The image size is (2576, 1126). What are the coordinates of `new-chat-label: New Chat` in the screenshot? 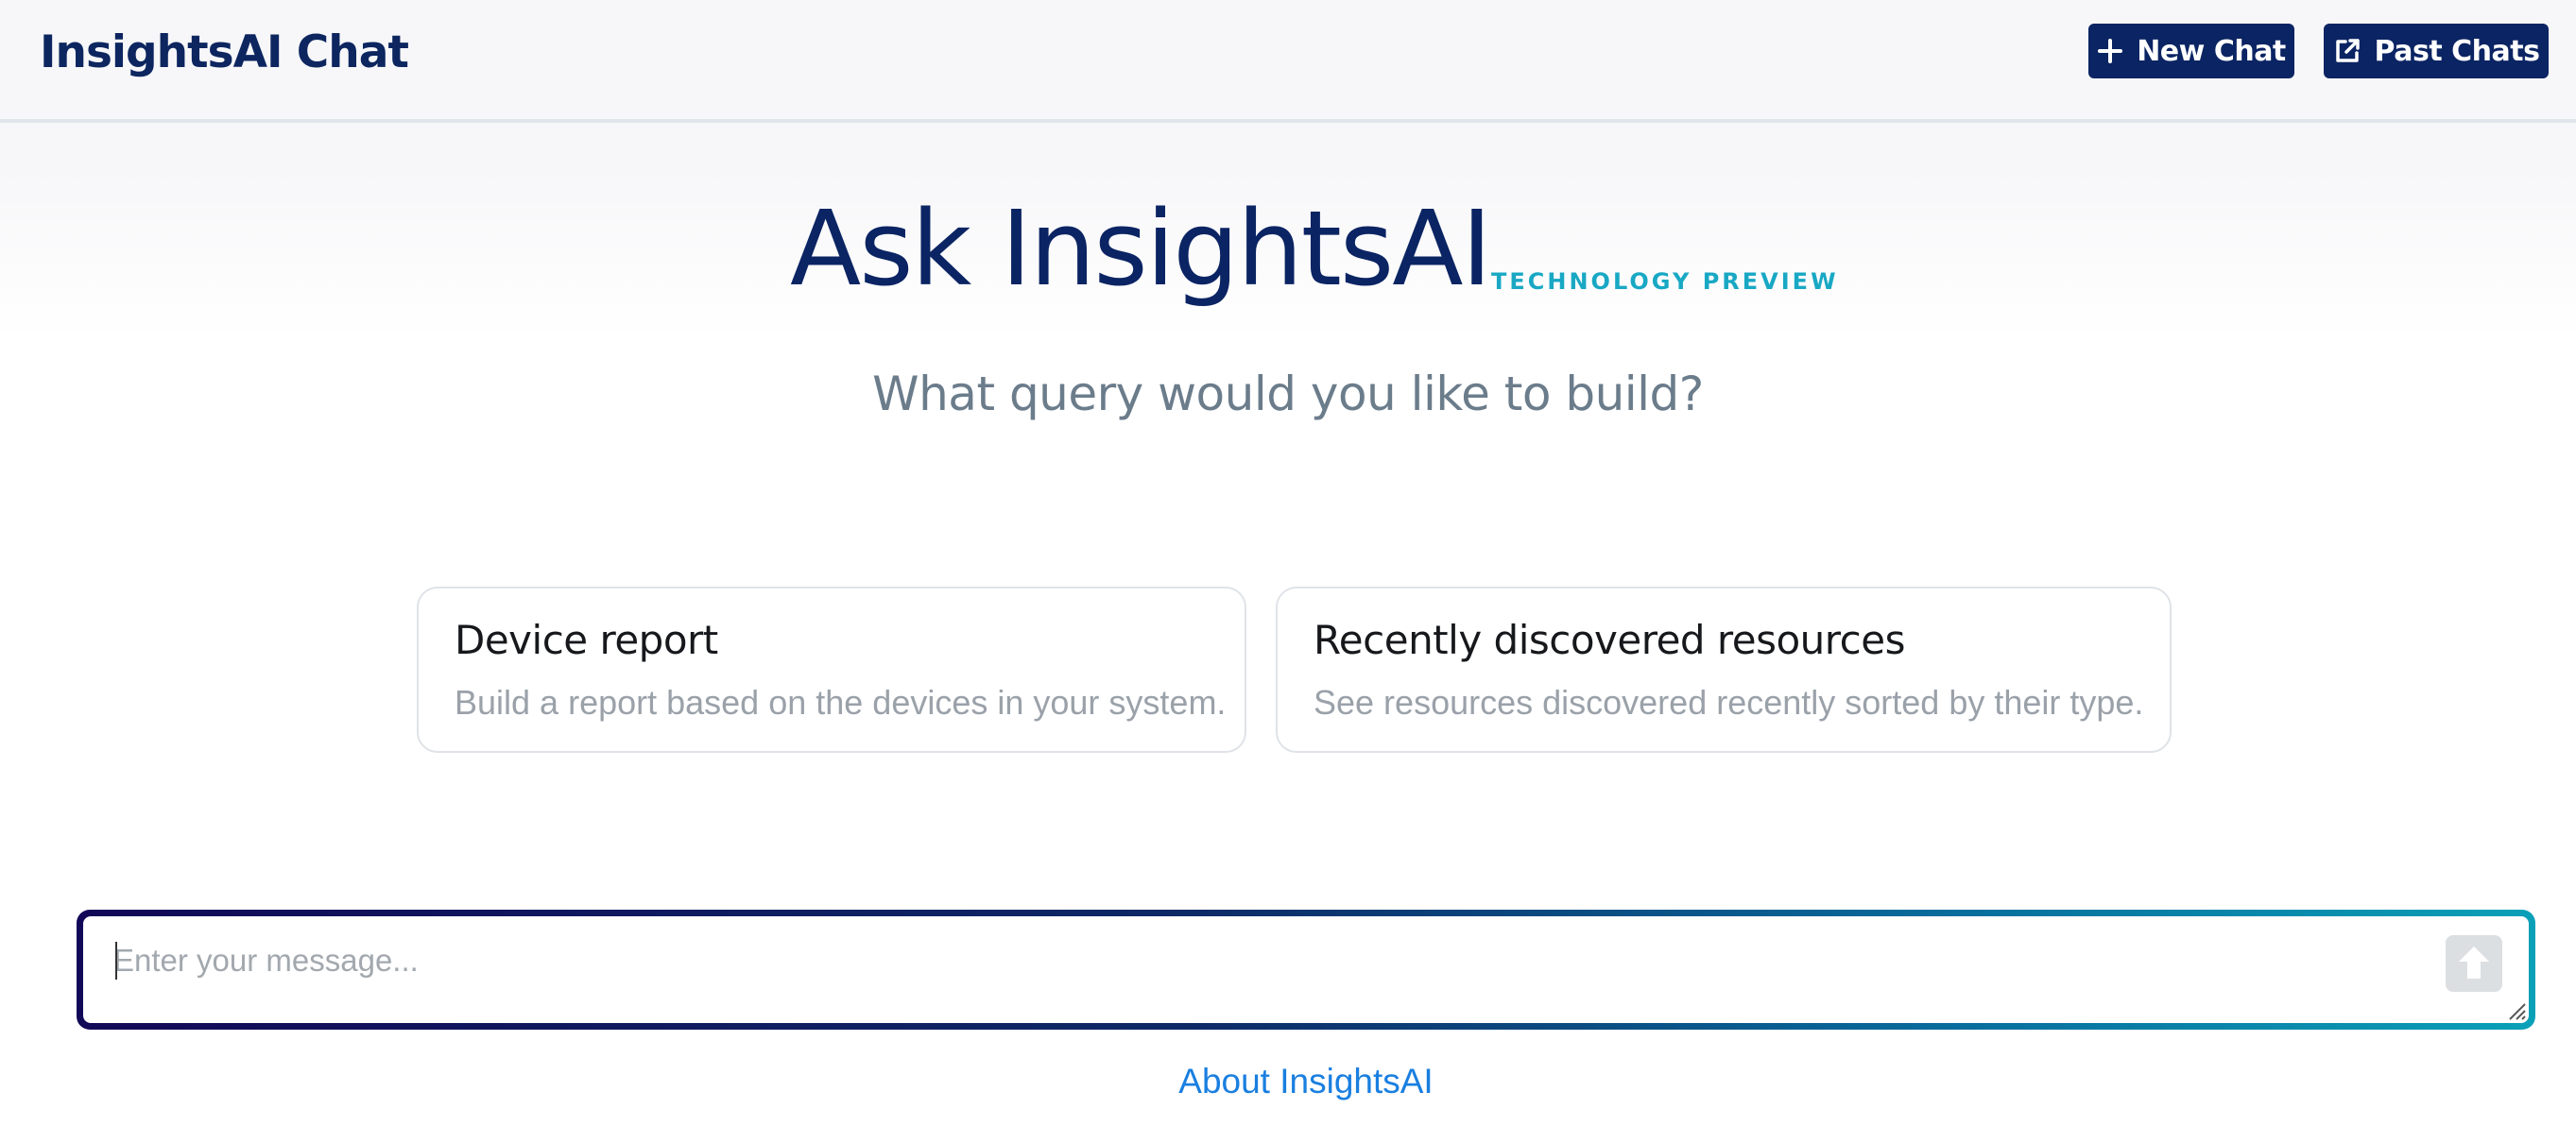 It's located at (2211, 51).